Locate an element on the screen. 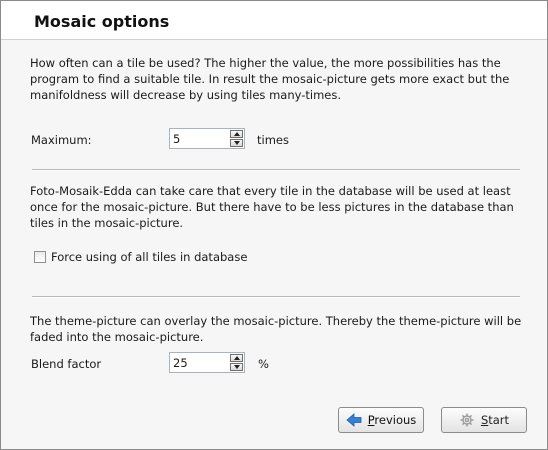 The width and height of the screenshot is (548, 450). blend-spin-buttons is located at coordinates (236, 362).